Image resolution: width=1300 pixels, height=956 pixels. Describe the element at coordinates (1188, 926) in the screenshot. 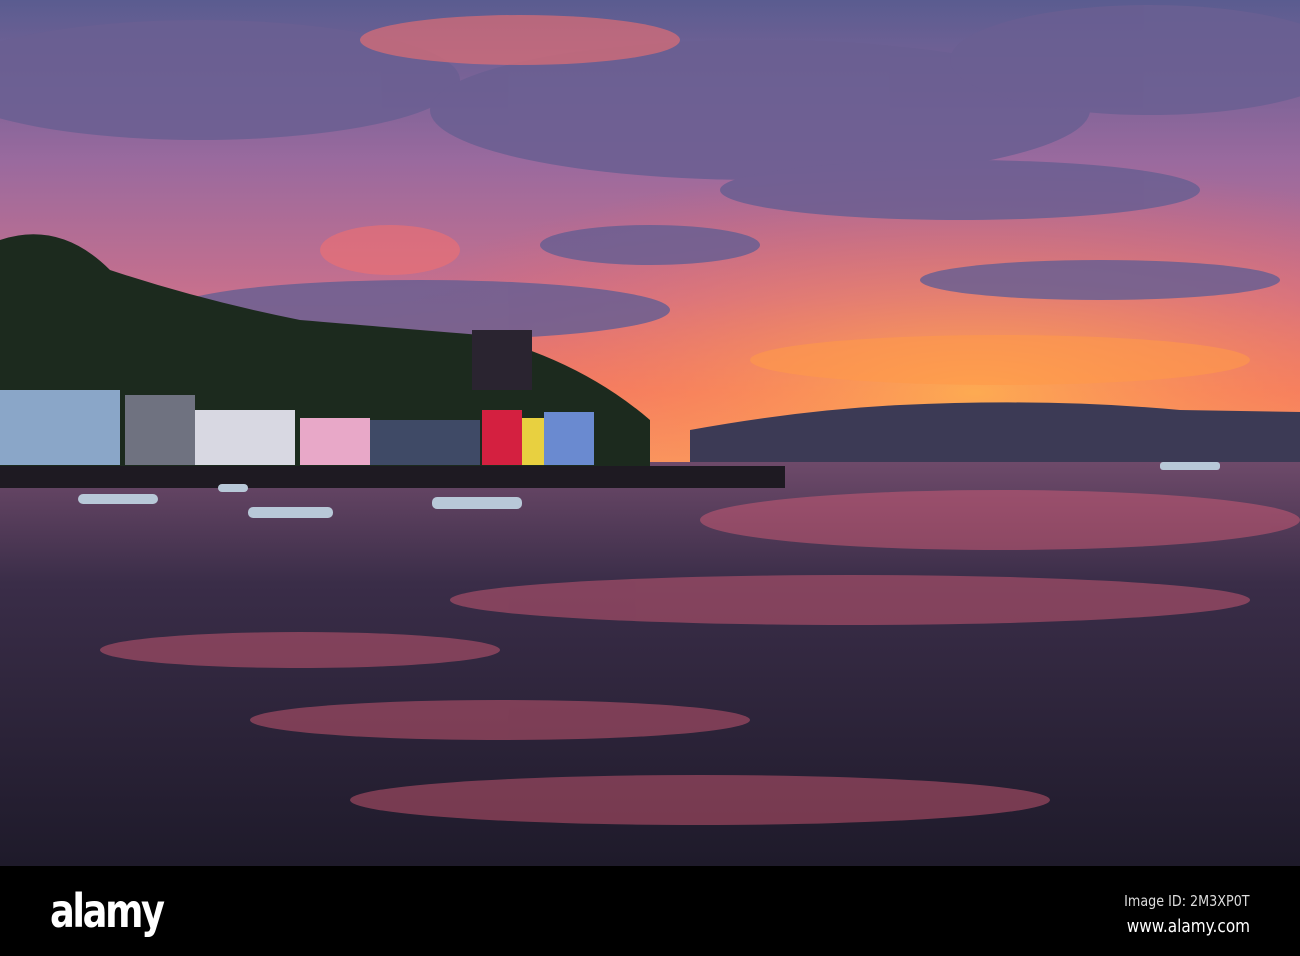

I see `website-link: www.alamy.com` at that location.